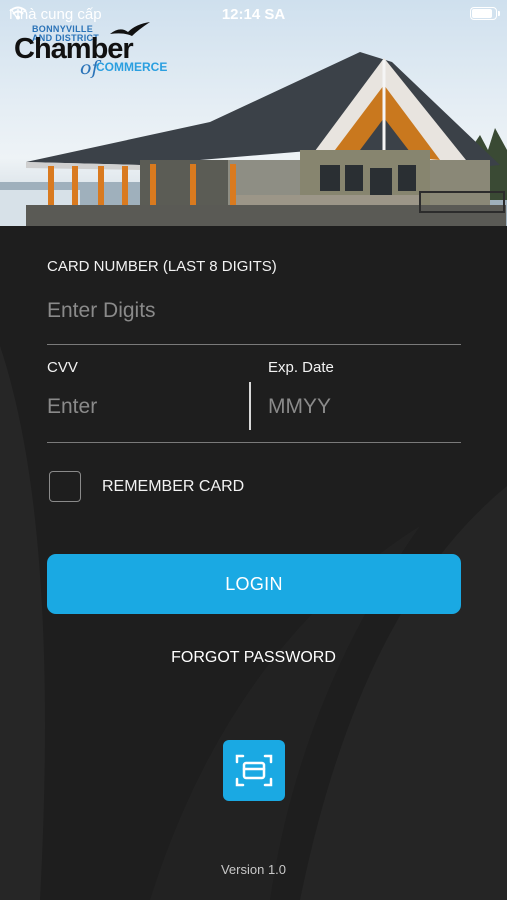 The height and width of the screenshot is (900, 507). I want to click on card-number-underline, so click(254, 344).